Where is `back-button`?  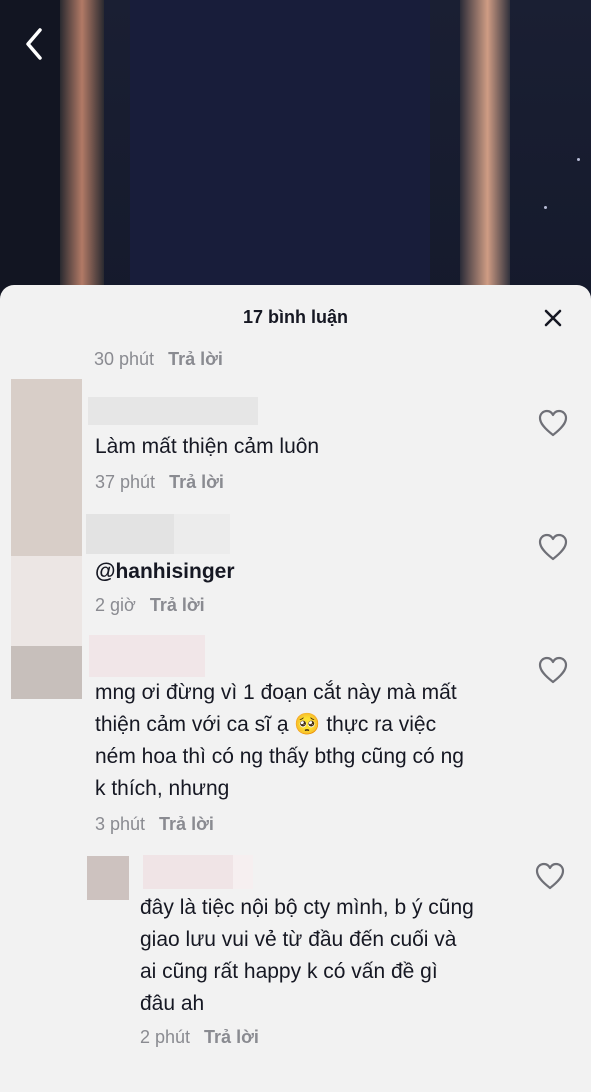 back-button is located at coordinates (37, 44).